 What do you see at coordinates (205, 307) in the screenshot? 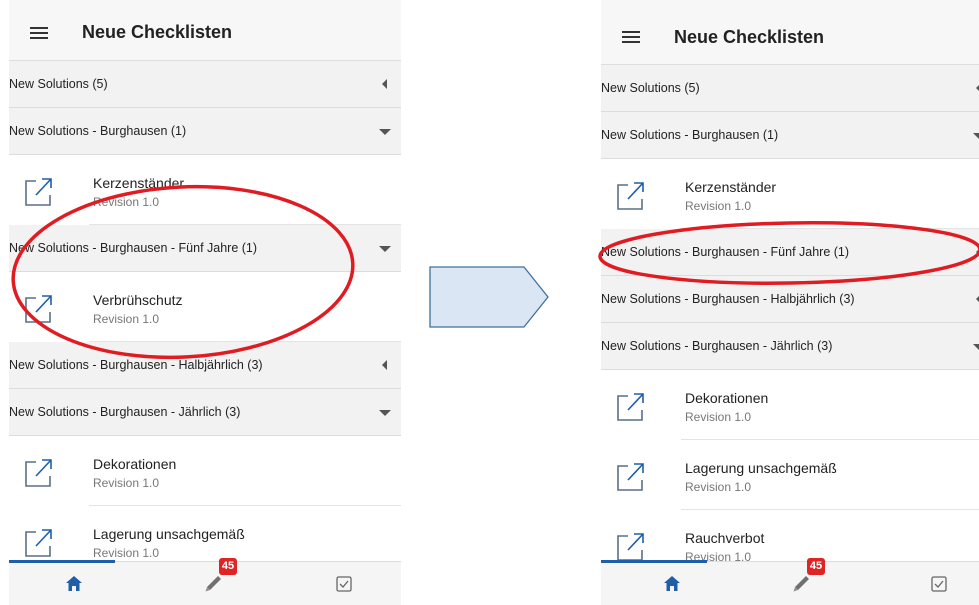
I see `list-item: Verbrühschutz Revision 1.0` at bounding box center [205, 307].